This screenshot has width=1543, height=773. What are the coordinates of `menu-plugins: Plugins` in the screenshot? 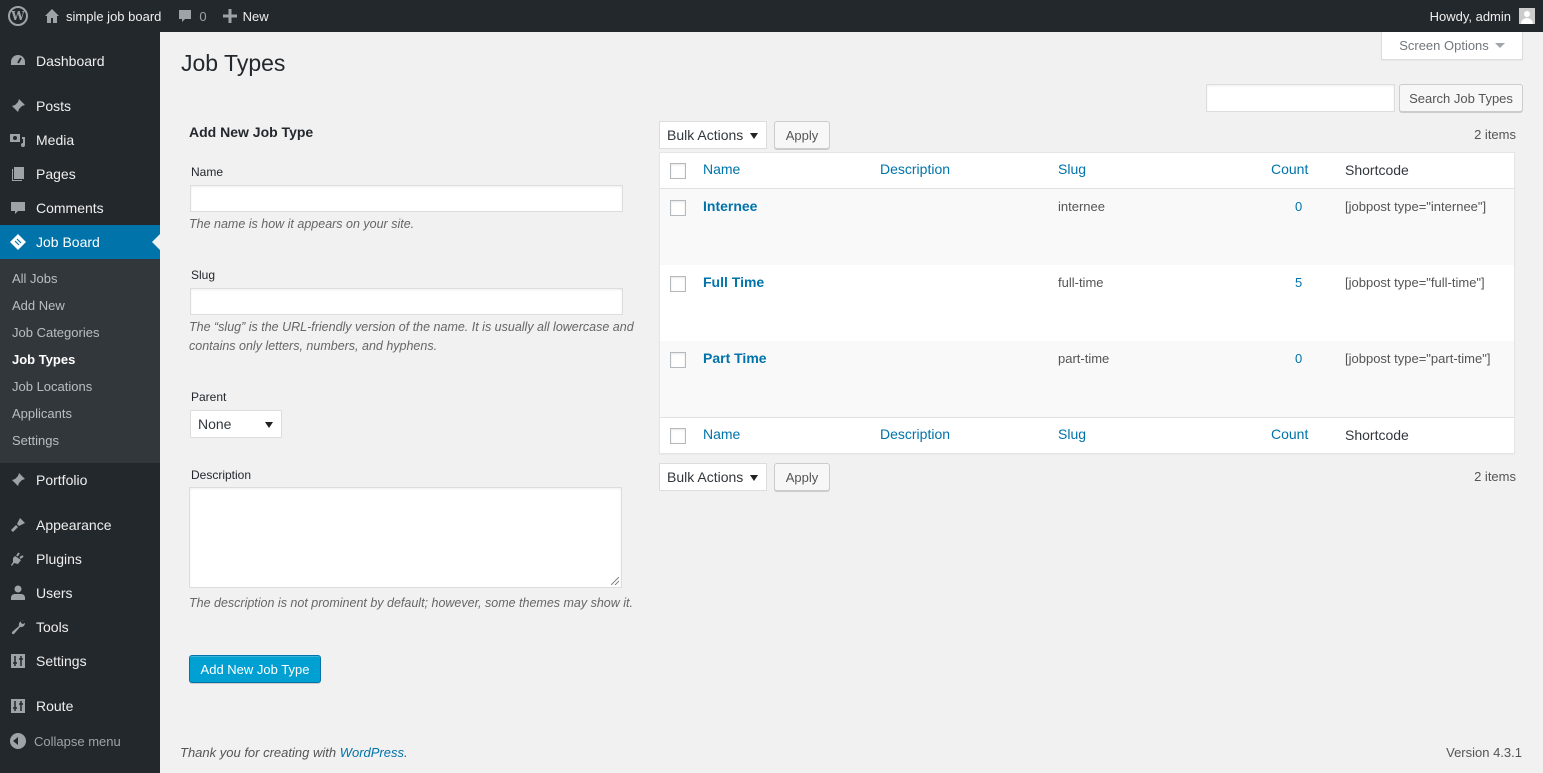 It's located at (80, 559).